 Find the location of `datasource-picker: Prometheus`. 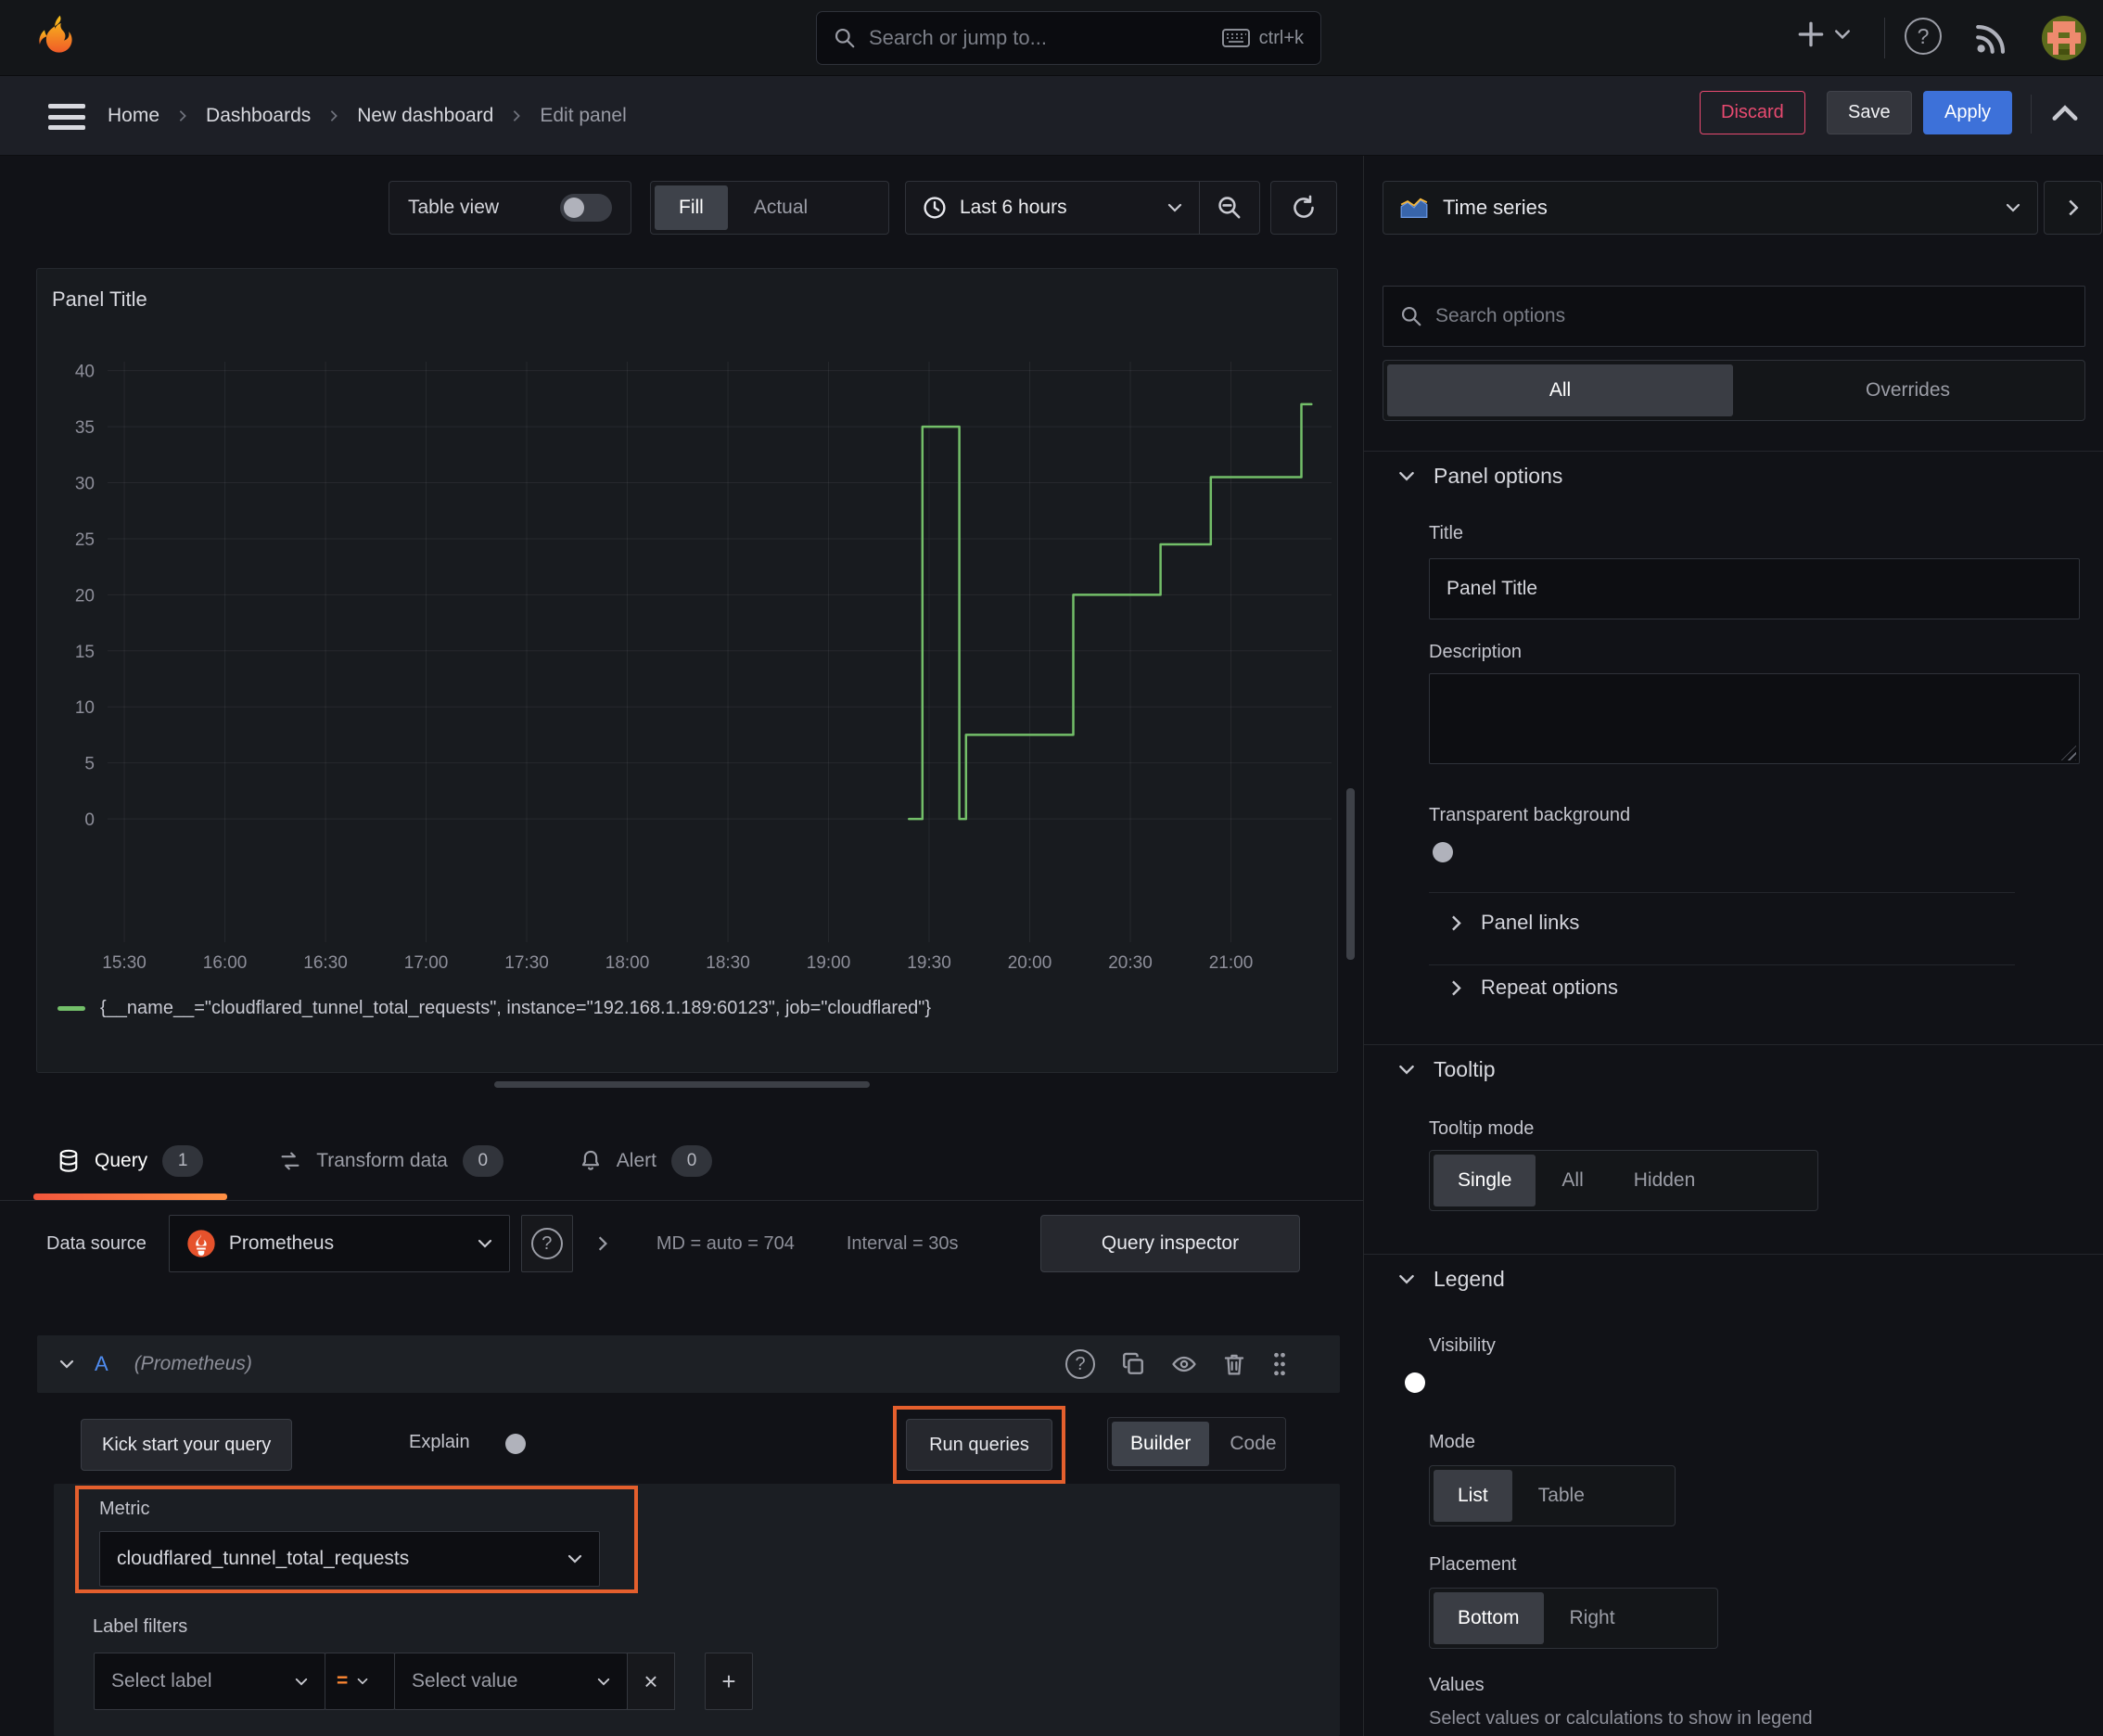

datasource-picker: Prometheus is located at coordinates (339, 1243).